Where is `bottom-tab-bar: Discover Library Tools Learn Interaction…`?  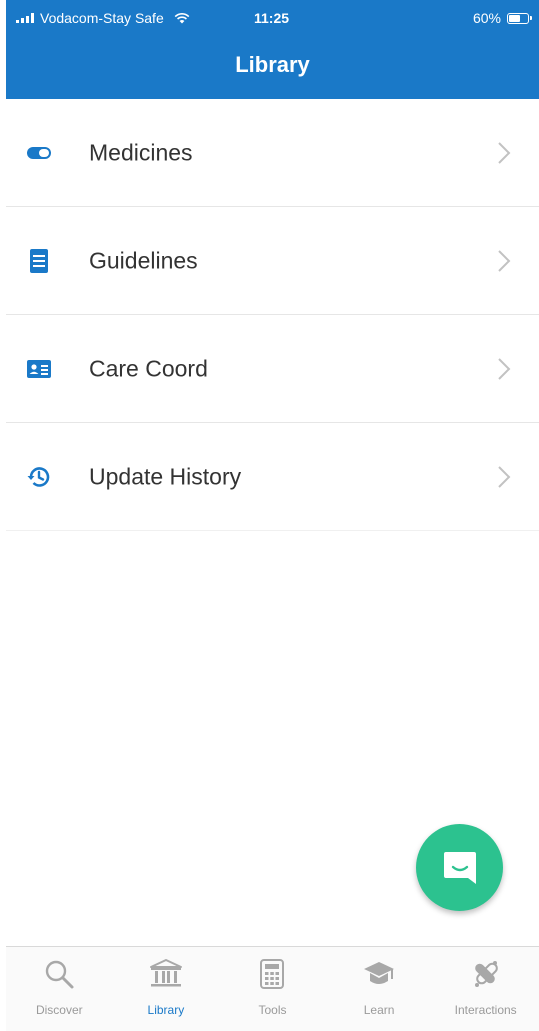
bottom-tab-bar: Discover Library Tools Learn Interaction… is located at coordinates (272, 988).